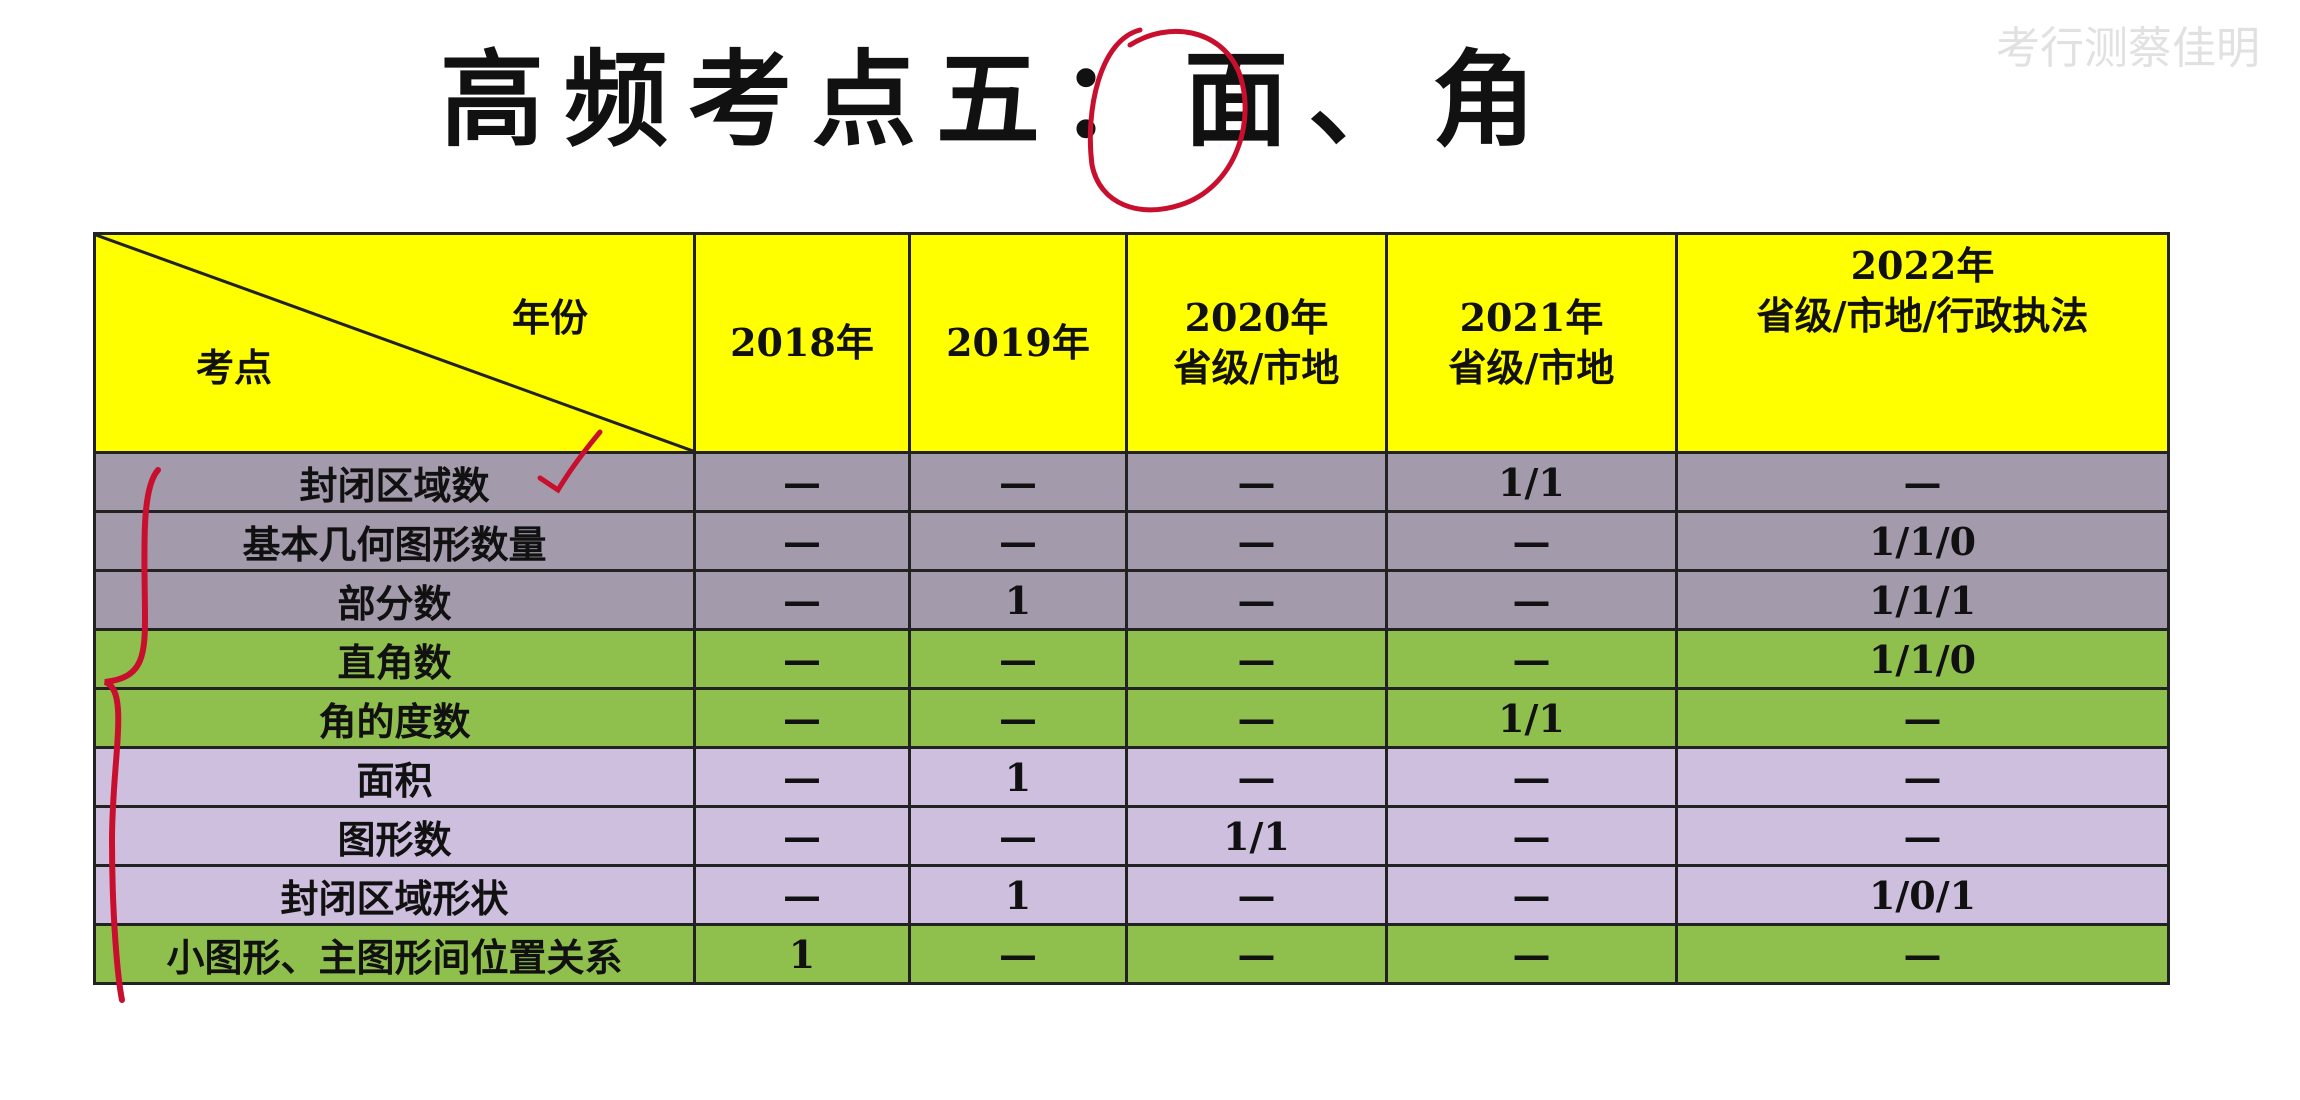 The height and width of the screenshot is (1100, 2300). Describe the element at coordinates (394, 895) in the screenshot. I see `topic-cell: 封闭区域形状` at that location.